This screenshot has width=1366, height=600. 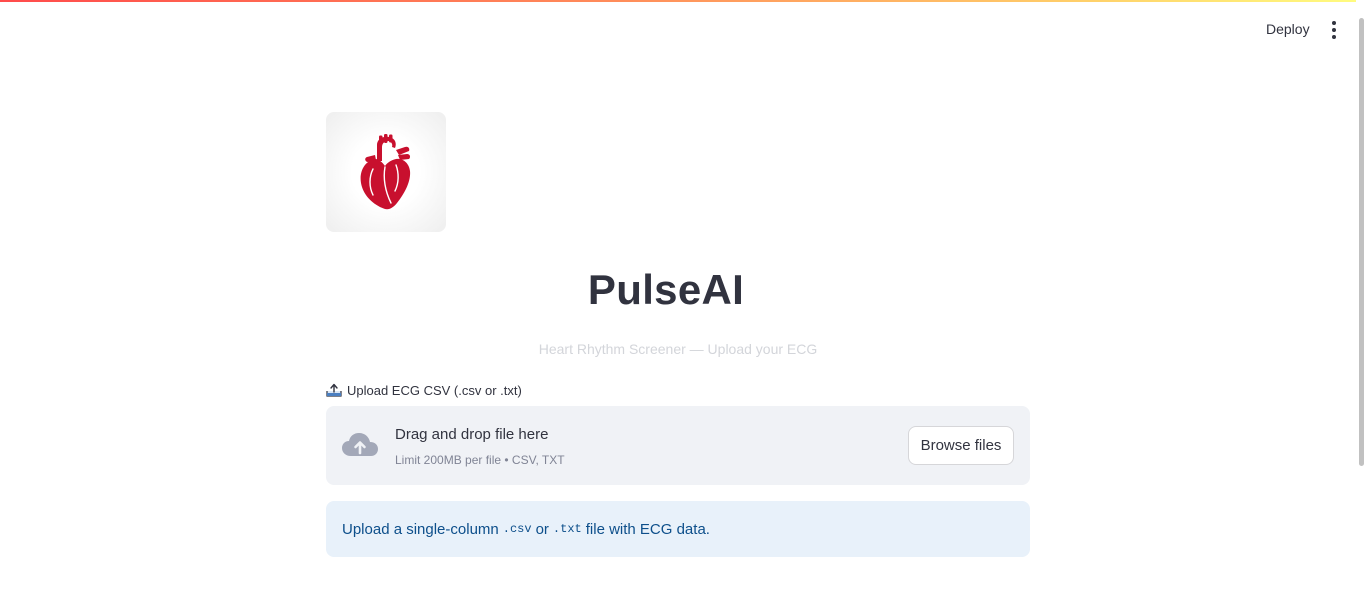 What do you see at coordinates (666, 289) in the screenshot?
I see `page-title: PulseAI` at bounding box center [666, 289].